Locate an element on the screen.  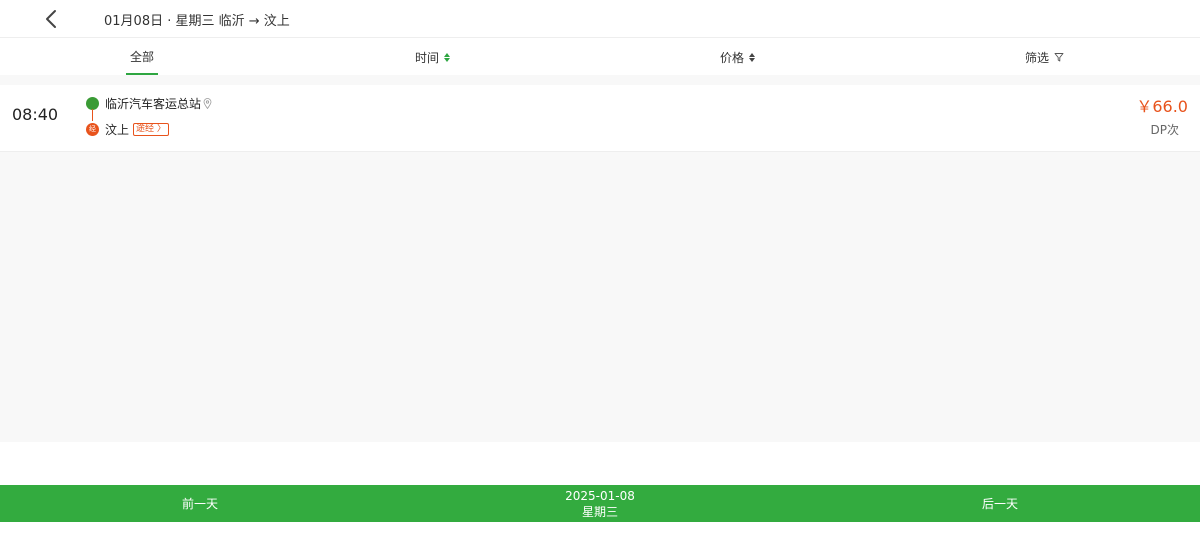
tab-filter: 筛选 is located at coordinates (1044, 57).